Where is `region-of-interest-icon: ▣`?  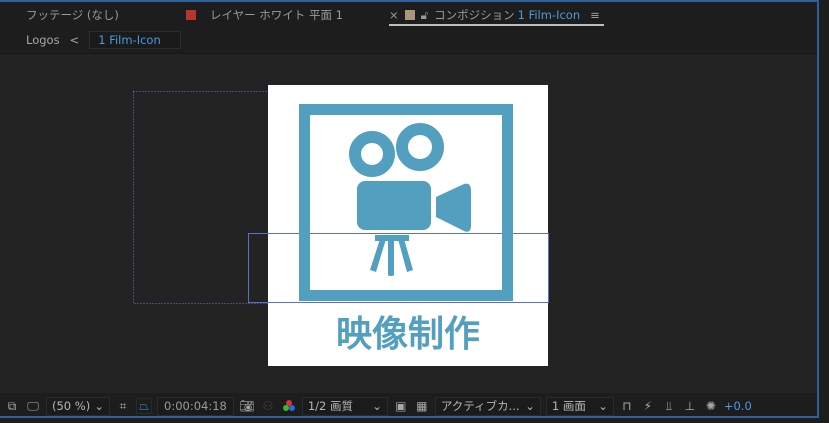
region-of-interest-icon: ▣ is located at coordinates (401, 406).